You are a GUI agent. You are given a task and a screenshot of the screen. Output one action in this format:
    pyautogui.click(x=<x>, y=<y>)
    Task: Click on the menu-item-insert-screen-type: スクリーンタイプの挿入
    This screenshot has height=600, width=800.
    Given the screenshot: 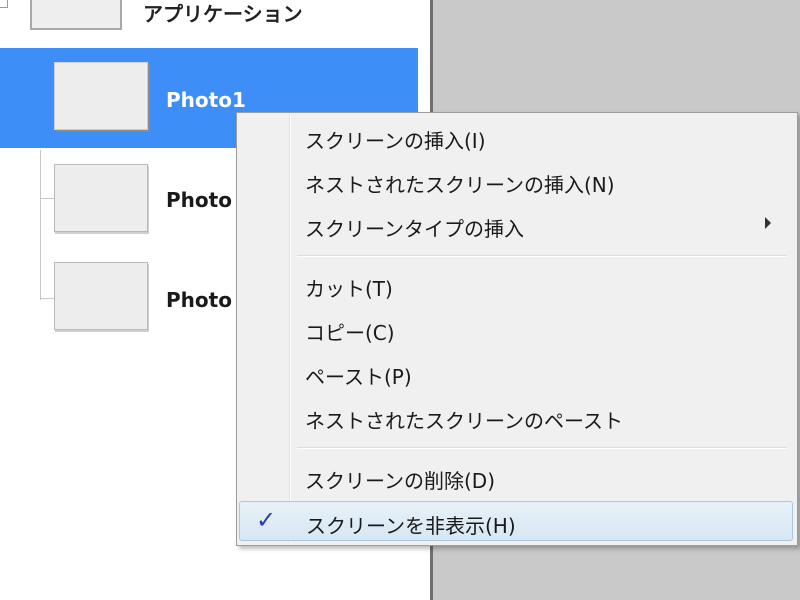 What is the action you would take?
    pyautogui.click(x=516, y=225)
    